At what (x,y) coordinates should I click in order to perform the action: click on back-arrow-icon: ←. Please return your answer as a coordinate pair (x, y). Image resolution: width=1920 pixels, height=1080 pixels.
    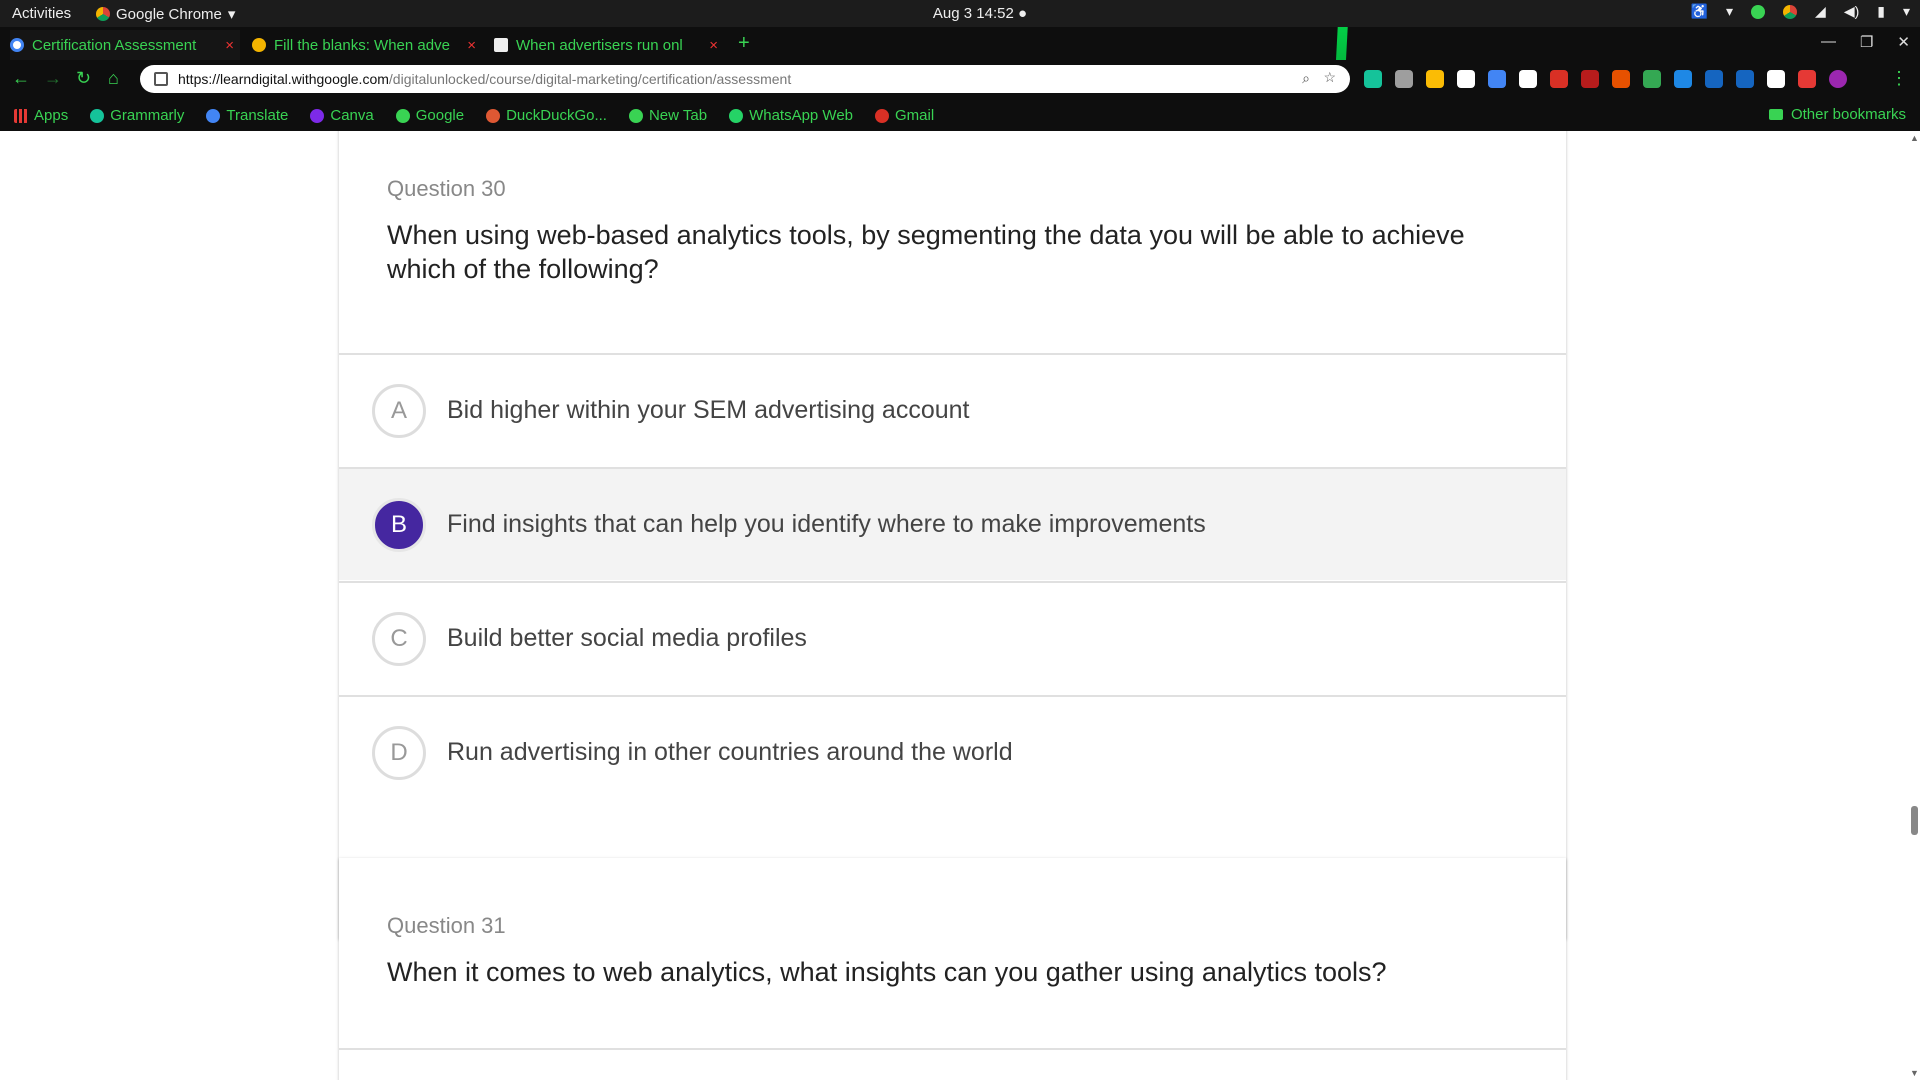
    Looking at the image, I should click on (21, 78).